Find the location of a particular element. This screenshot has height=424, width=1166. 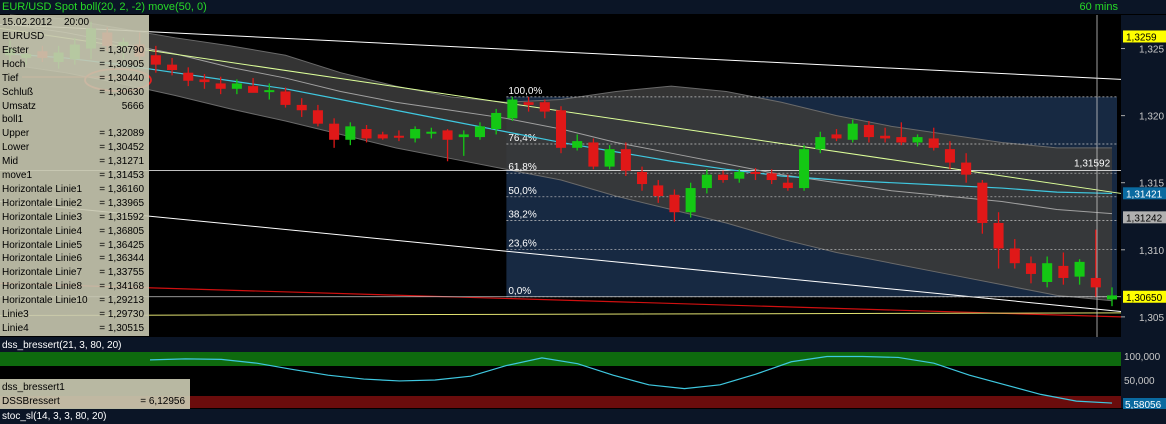

info-row-label: Hoch is located at coordinates (14, 64).